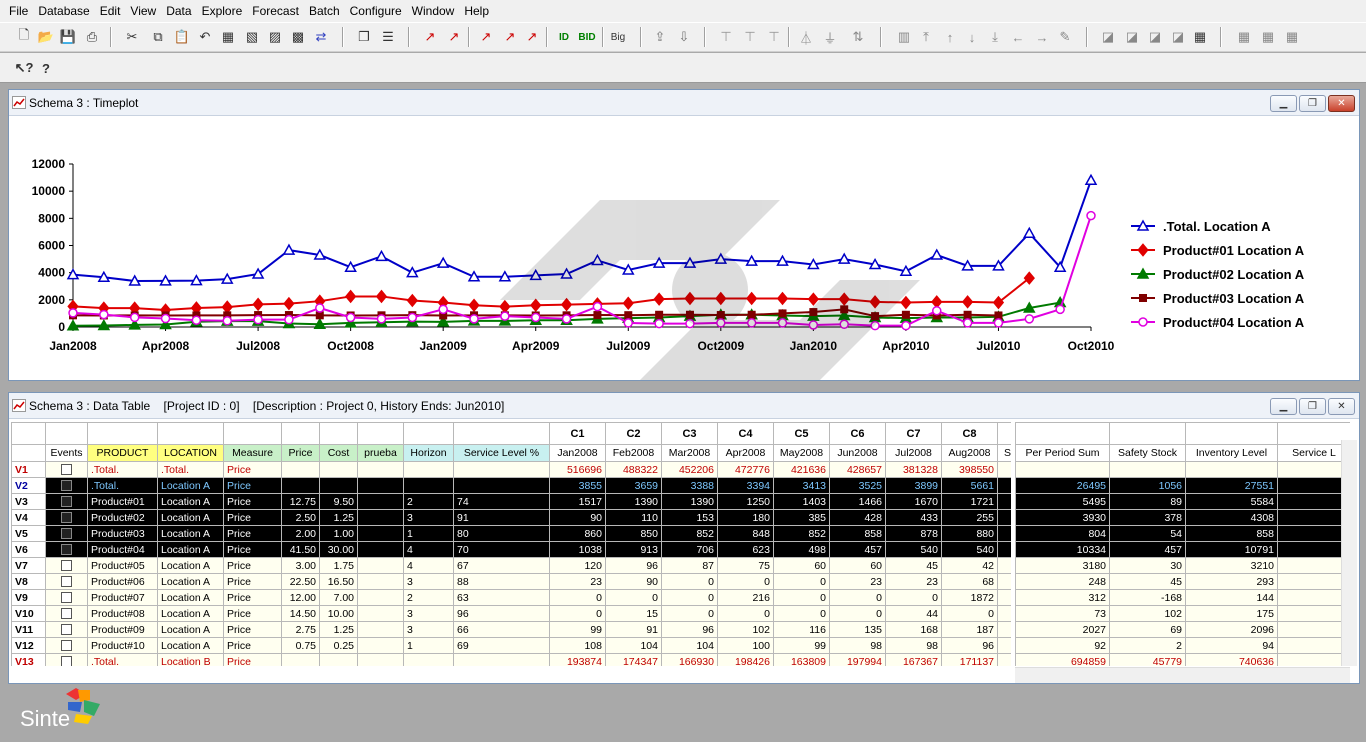 The width and height of the screenshot is (1366, 742). Describe the element at coordinates (28, 549) in the screenshot. I see `row-header: V6` at that location.